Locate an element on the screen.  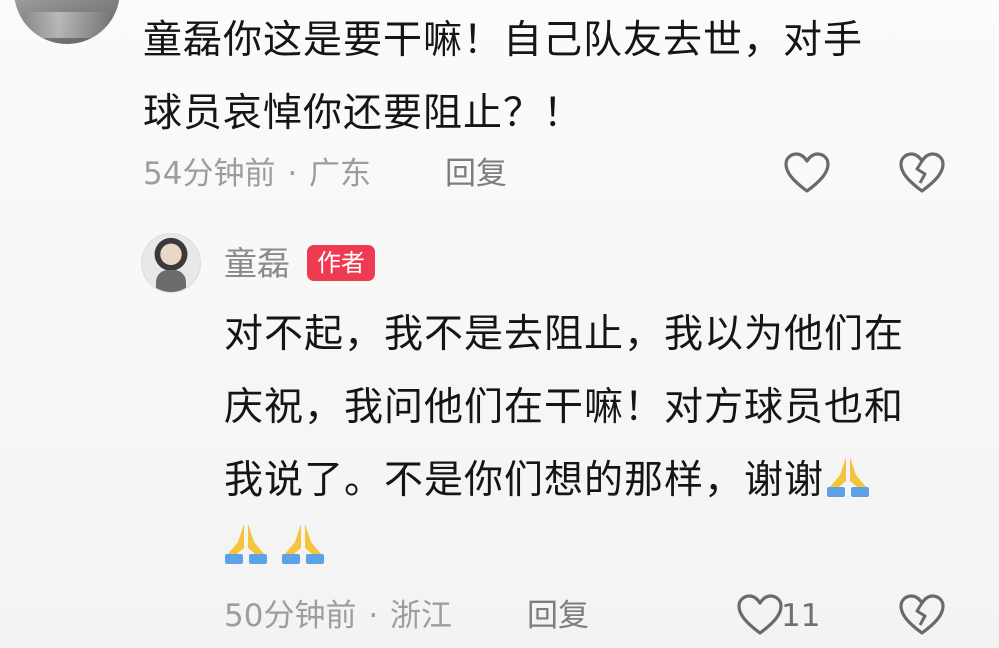
comment-location: 广东 is located at coordinates (340, 174).